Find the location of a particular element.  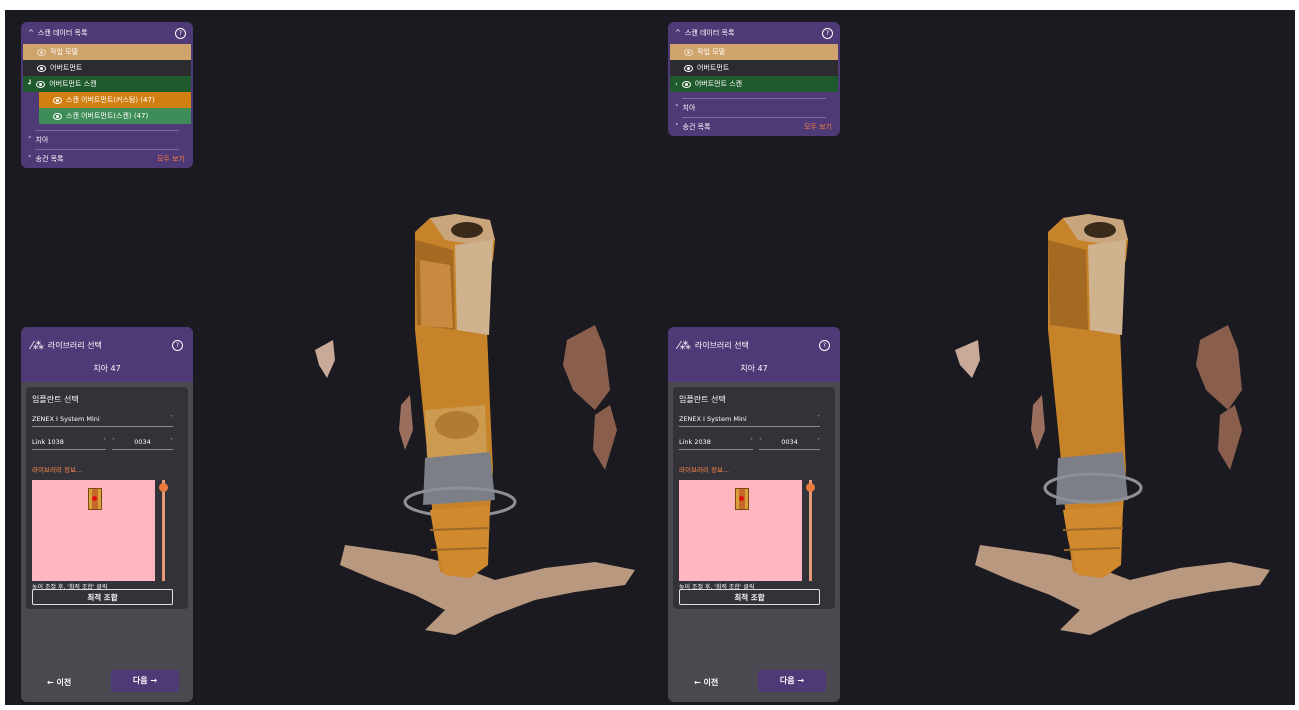

select-value: Link 1038 is located at coordinates (48, 441).